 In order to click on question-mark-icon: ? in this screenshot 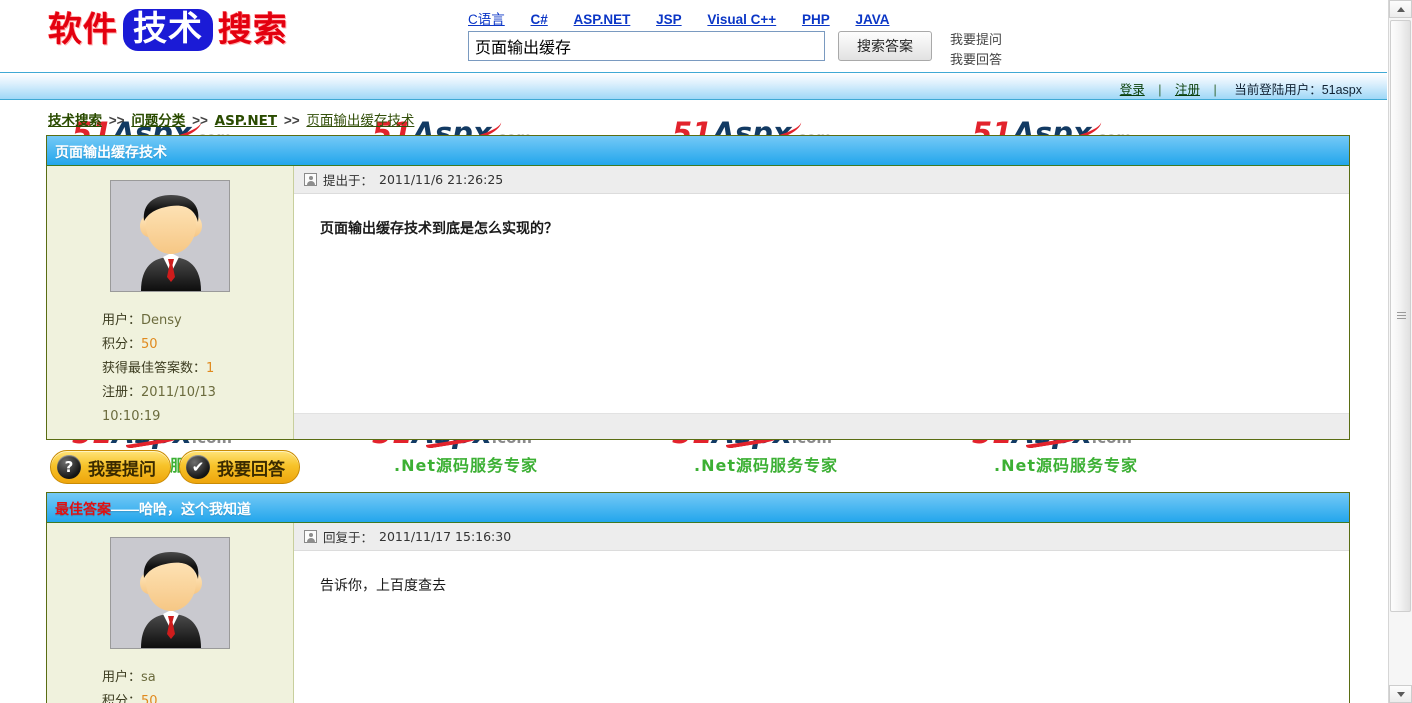, I will do `click(69, 467)`.